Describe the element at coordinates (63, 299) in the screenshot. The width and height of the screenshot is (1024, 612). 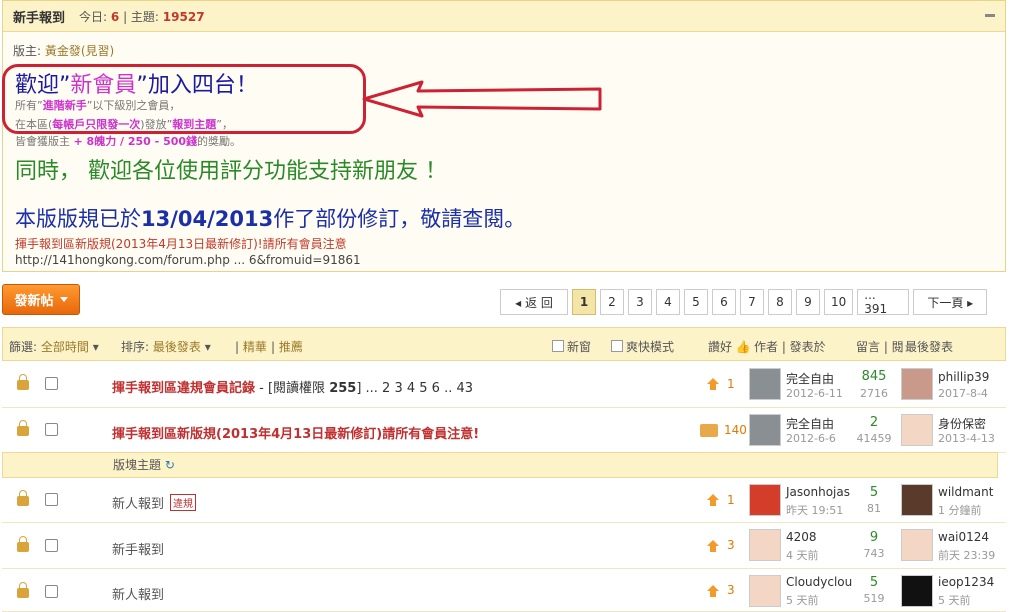
I see `dropdown-caret-icon` at that location.